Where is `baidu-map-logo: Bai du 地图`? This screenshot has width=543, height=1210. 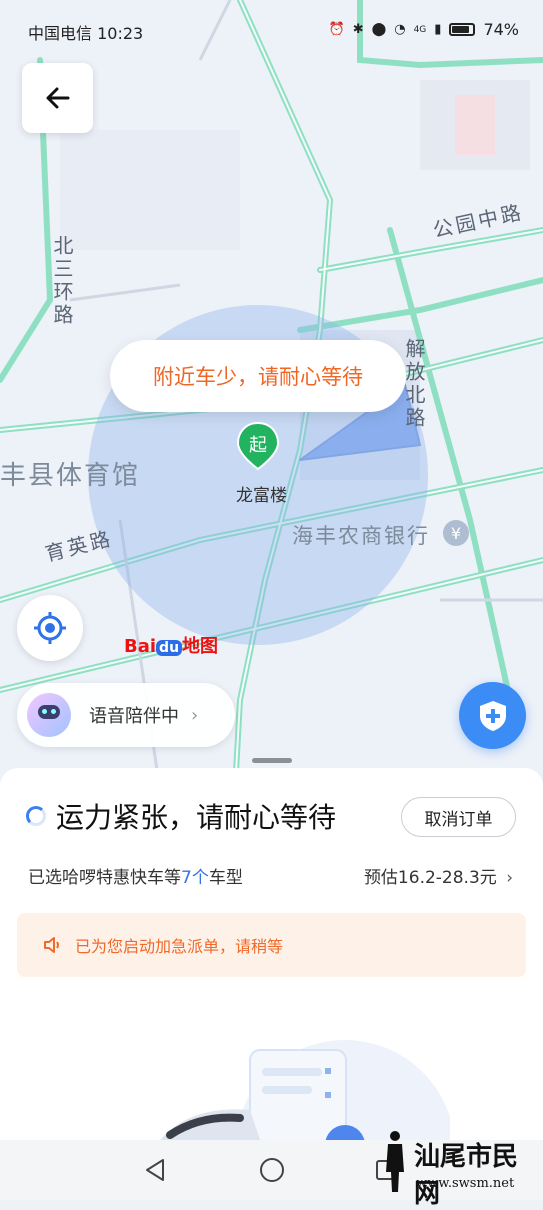
baidu-map-logo: Bai du 地图 is located at coordinates (171, 646).